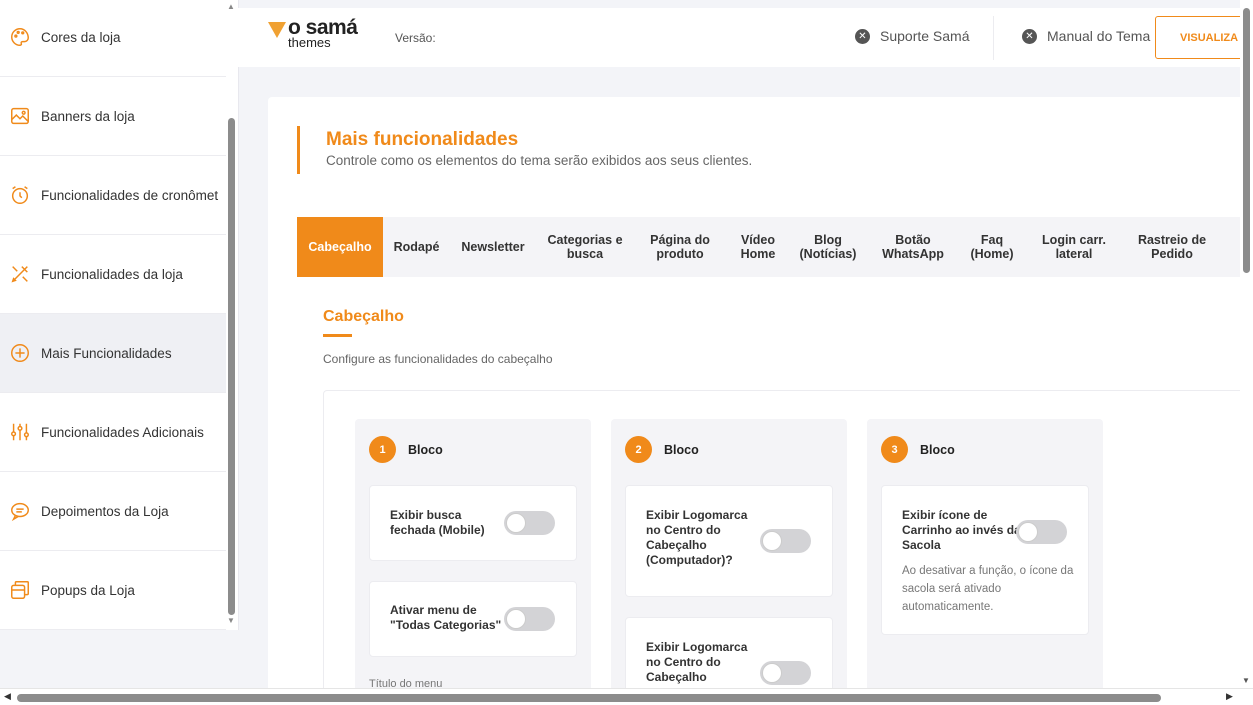 The height and width of the screenshot is (705, 1253). Describe the element at coordinates (1229, 696) in the screenshot. I see `scroll-right-arrow-icon: ▶` at that location.